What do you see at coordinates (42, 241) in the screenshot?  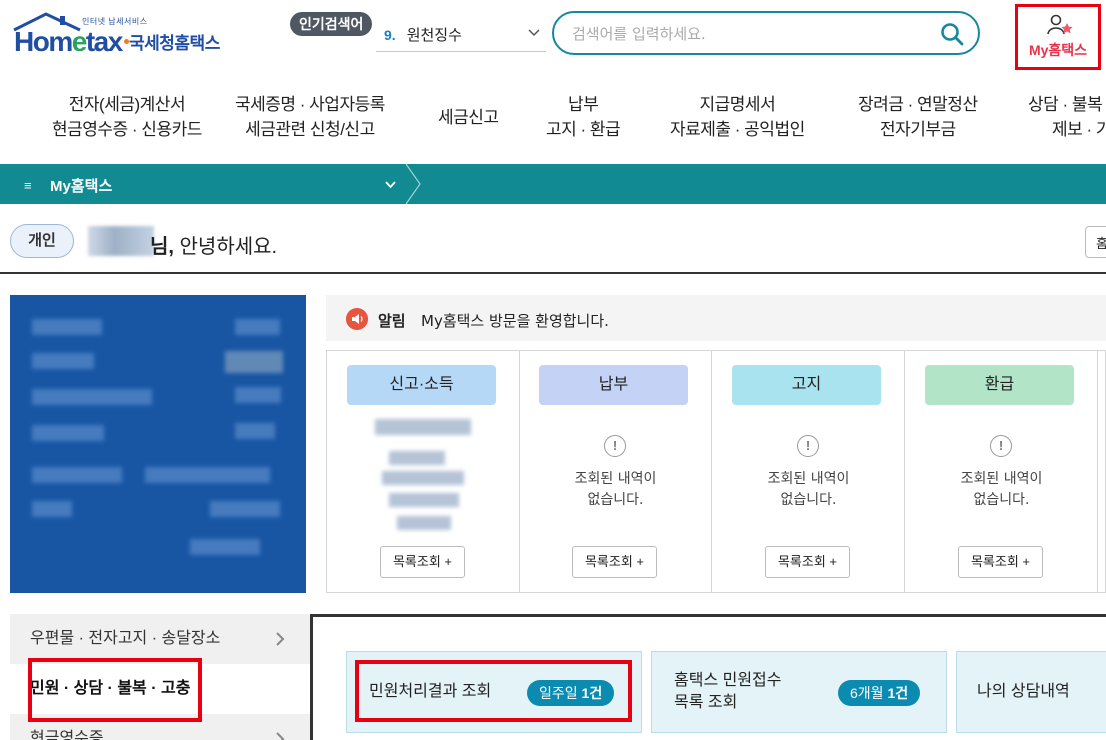 I see `user-type-badge: 개인` at bounding box center [42, 241].